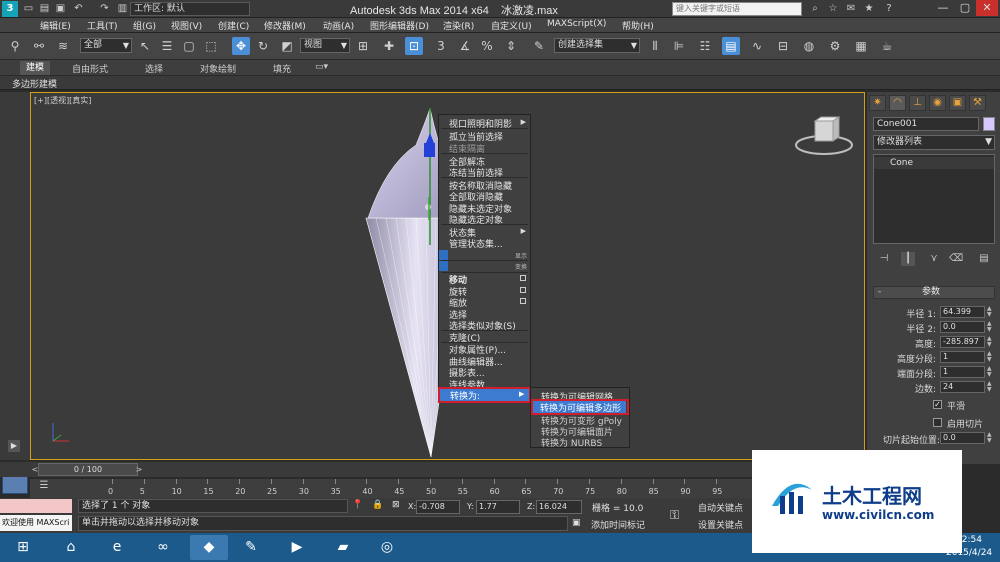 The width and height of the screenshot is (1000, 562). What do you see at coordinates (956, 259) in the screenshot?
I see `remove-modifier-icon: ⌫` at bounding box center [956, 259].